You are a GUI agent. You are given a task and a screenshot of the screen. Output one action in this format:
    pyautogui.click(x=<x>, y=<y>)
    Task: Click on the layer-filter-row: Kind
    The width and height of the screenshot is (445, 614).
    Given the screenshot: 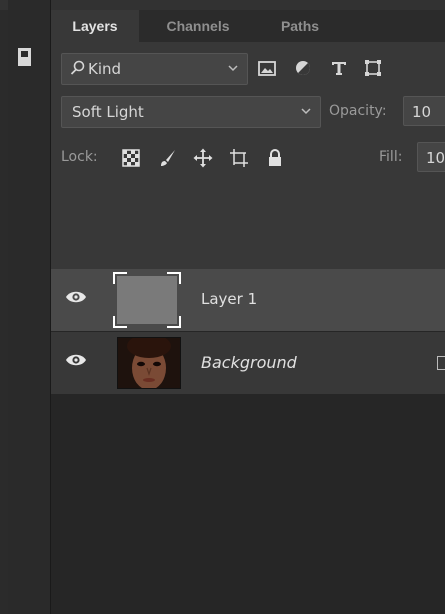 What is the action you would take?
    pyautogui.click(x=248, y=69)
    